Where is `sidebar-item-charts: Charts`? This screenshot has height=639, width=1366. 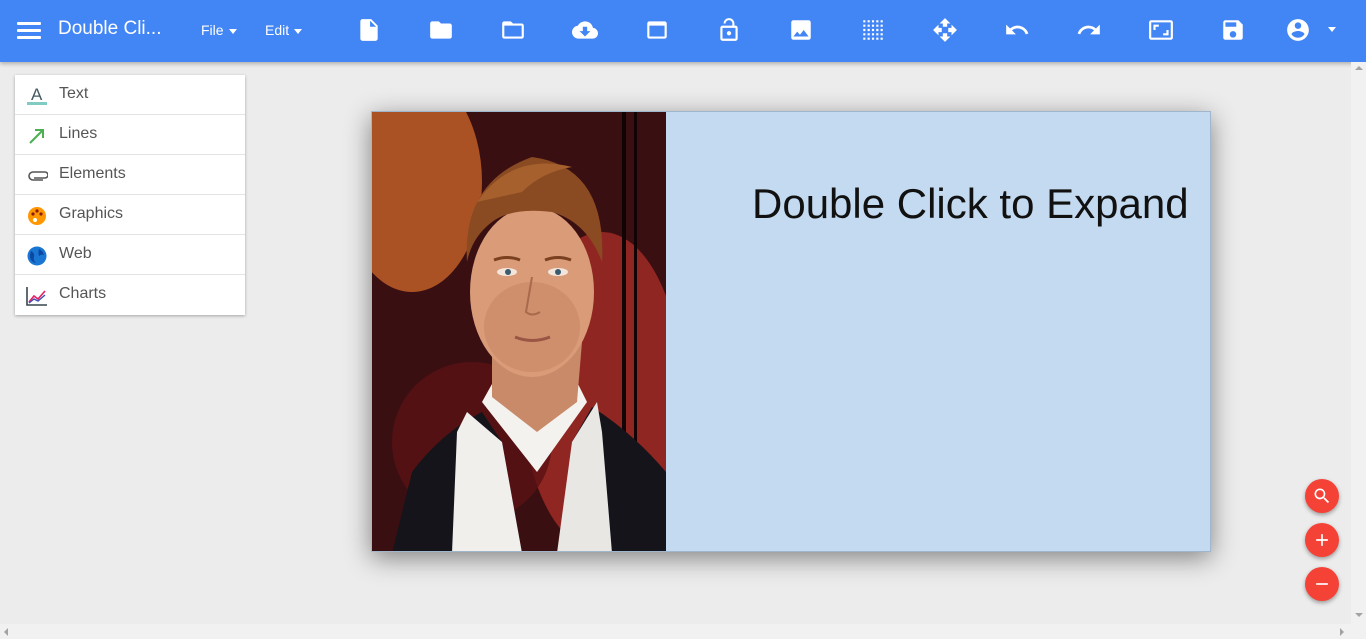 sidebar-item-charts: Charts is located at coordinates (130, 295).